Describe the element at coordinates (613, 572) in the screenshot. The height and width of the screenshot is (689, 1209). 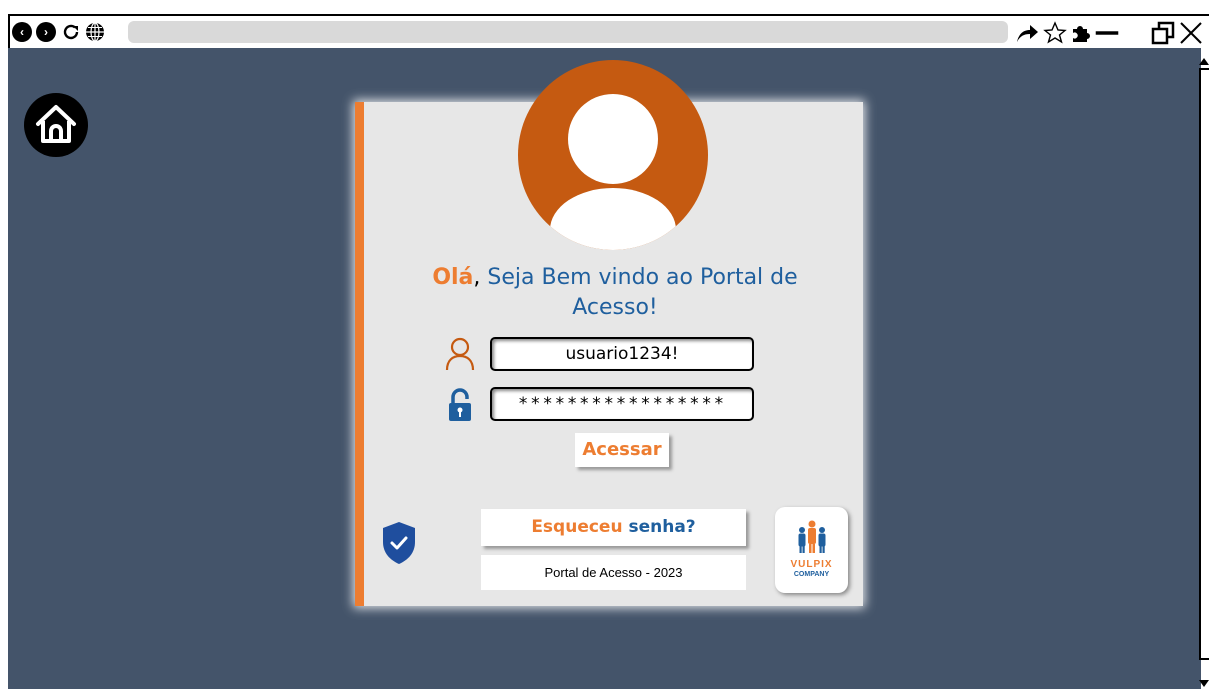
I see `footer-label: Portal de Acesso - 2023` at that location.